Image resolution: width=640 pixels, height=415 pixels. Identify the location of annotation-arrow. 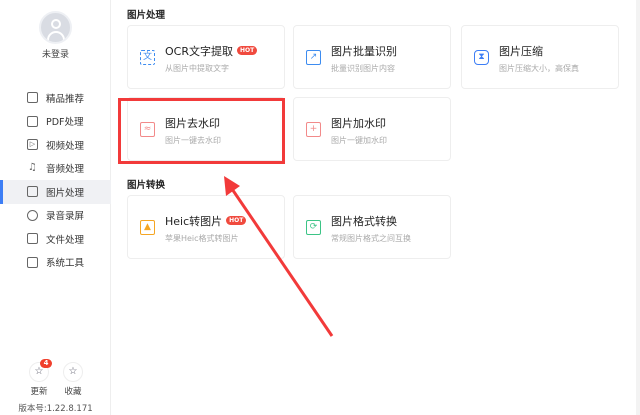
(279, 256).